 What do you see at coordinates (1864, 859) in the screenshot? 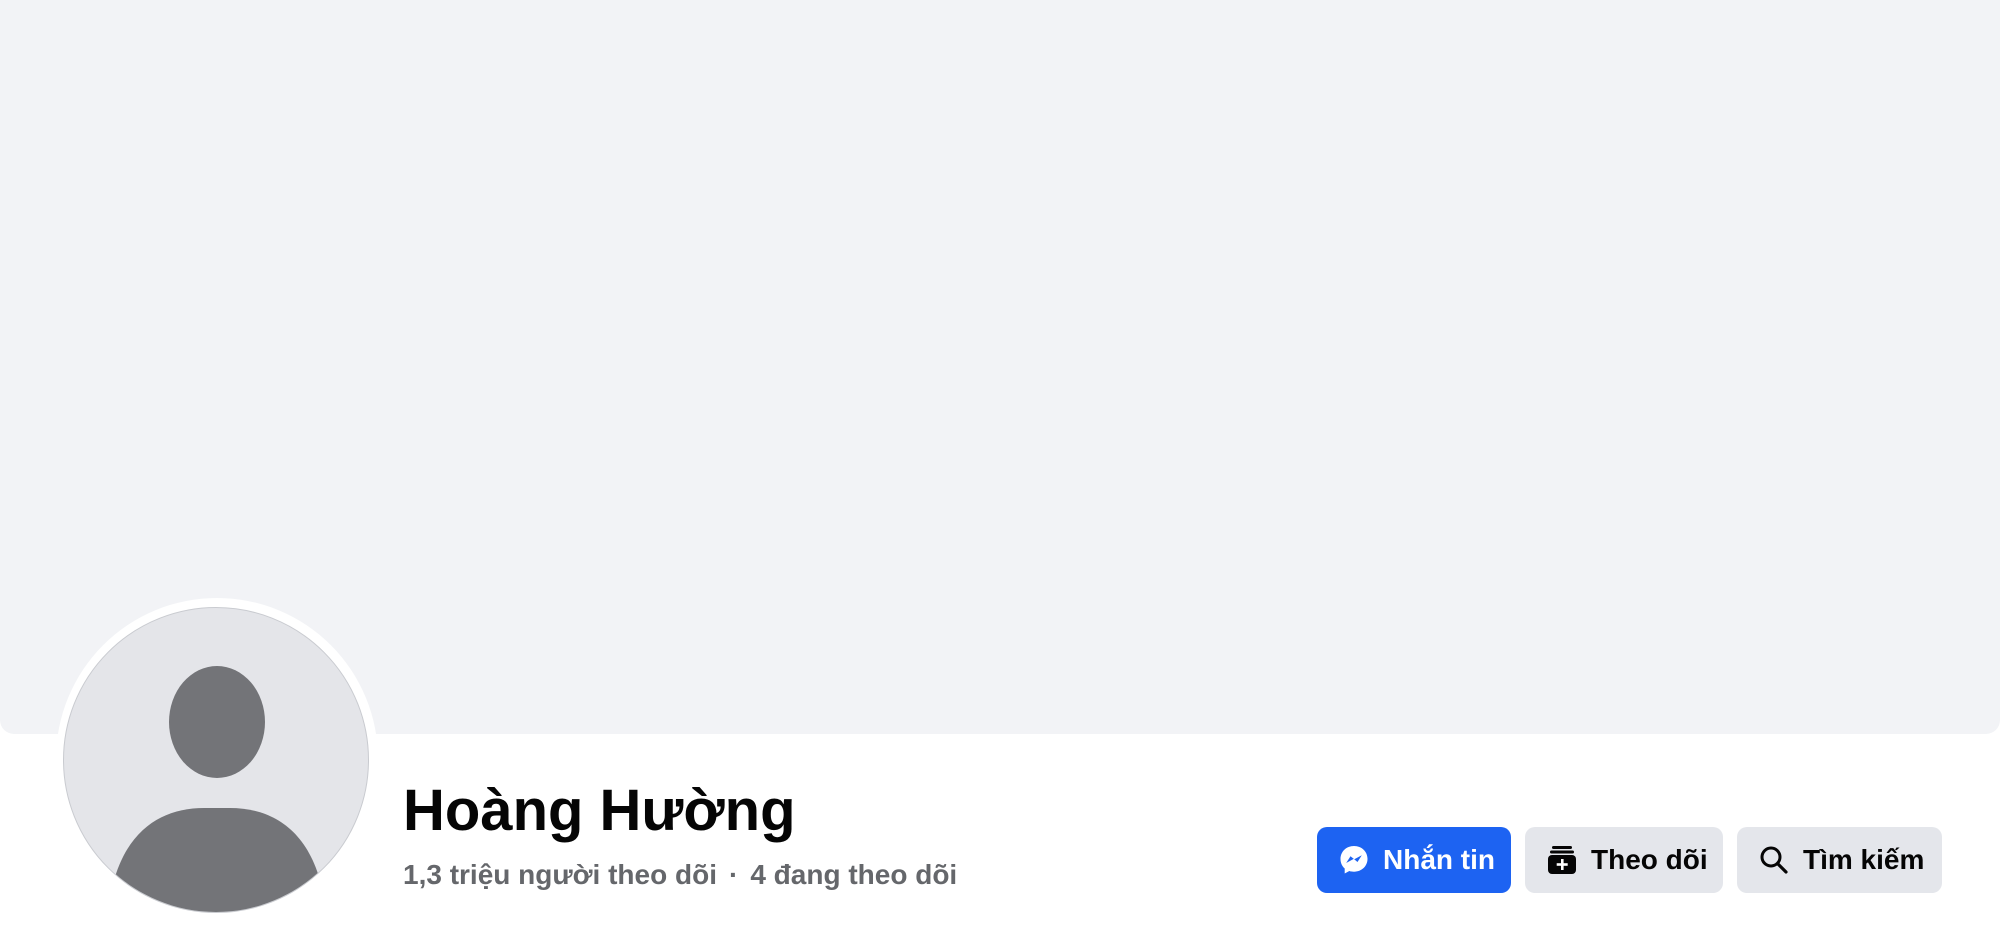
I see `search-label: Tìm kiếm` at bounding box center [1864, 859].